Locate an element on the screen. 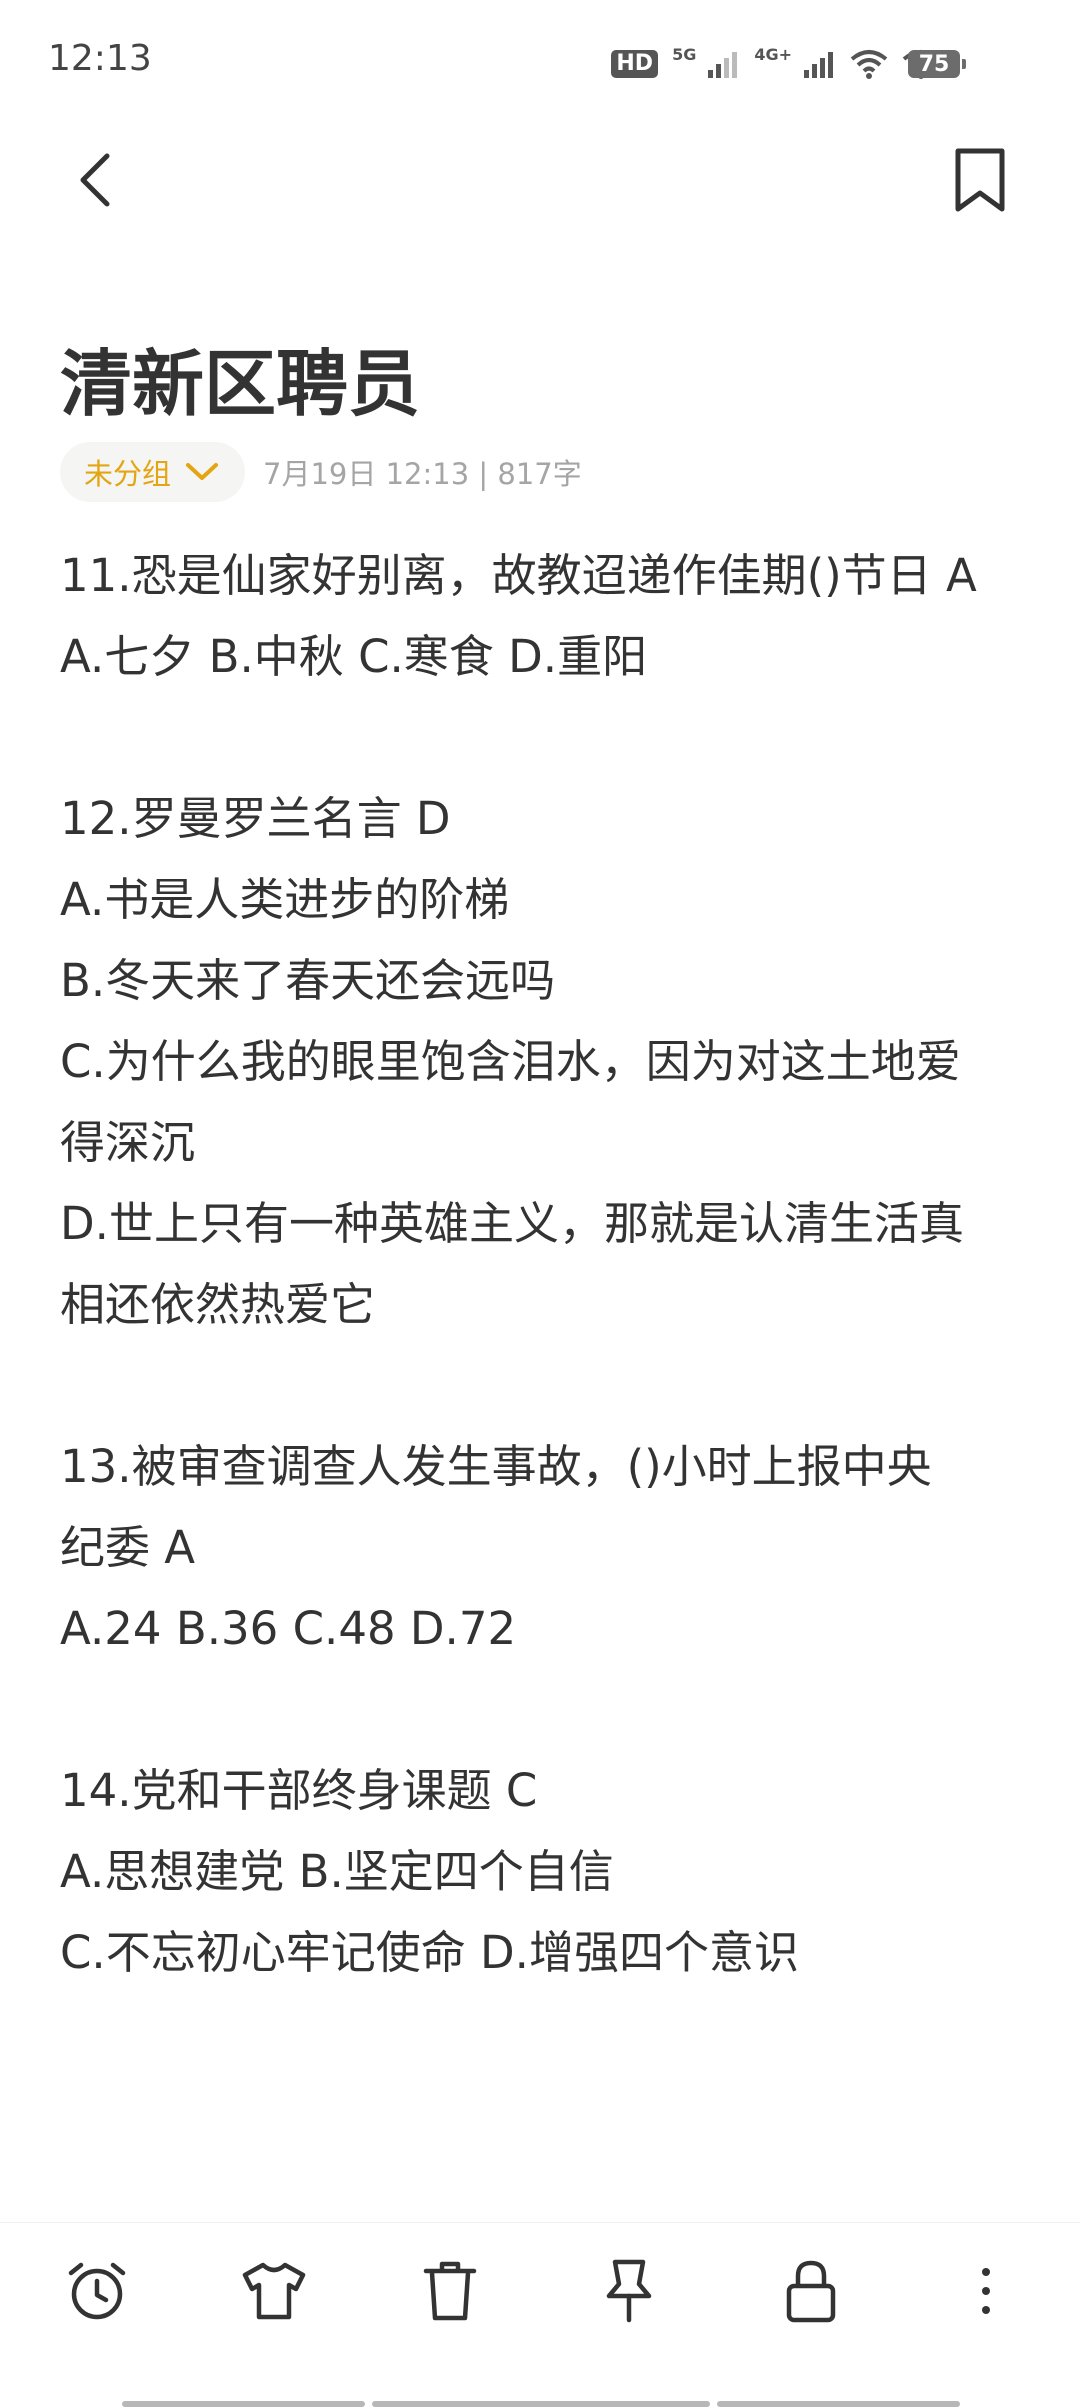  note-meta-row: 未分组 7月19日 12:13 | 817字 is located at coordinates (321, 472).